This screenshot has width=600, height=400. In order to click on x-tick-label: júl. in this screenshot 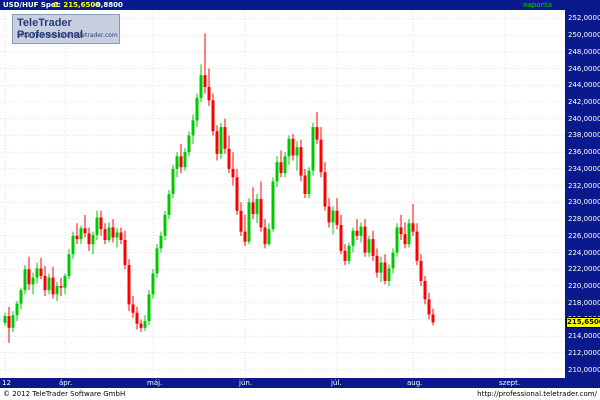, I will do `click(336, 383)`.